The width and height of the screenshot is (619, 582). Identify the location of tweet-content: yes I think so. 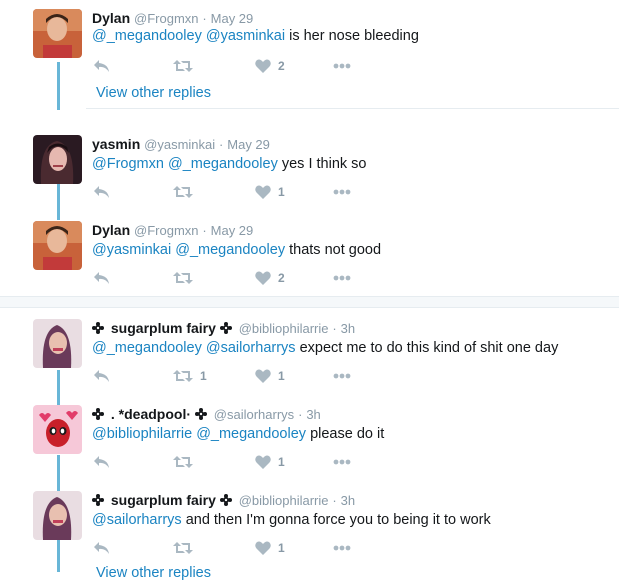
(324, 164).